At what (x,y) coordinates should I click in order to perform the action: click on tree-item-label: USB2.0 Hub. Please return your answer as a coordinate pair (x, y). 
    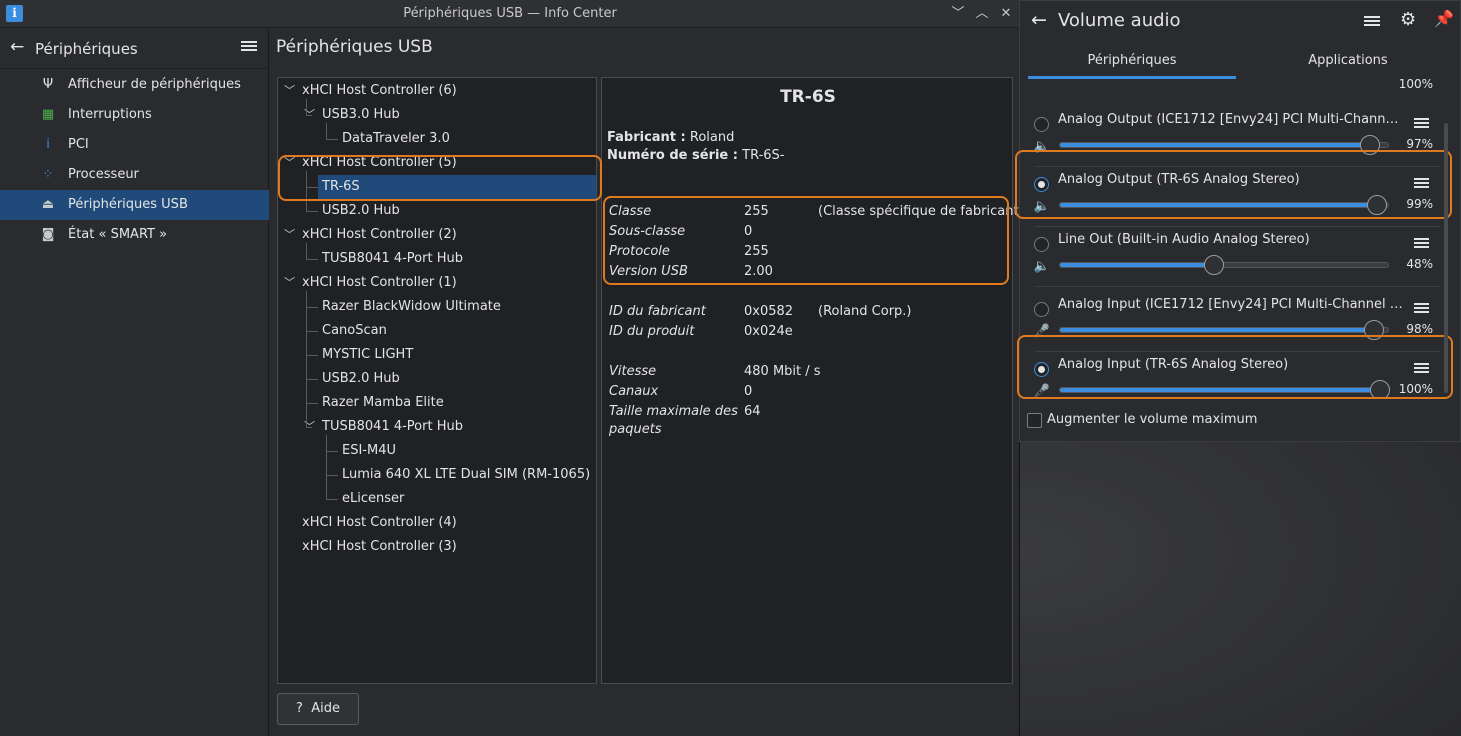
    Looking at the image, I should click on (361, 210).